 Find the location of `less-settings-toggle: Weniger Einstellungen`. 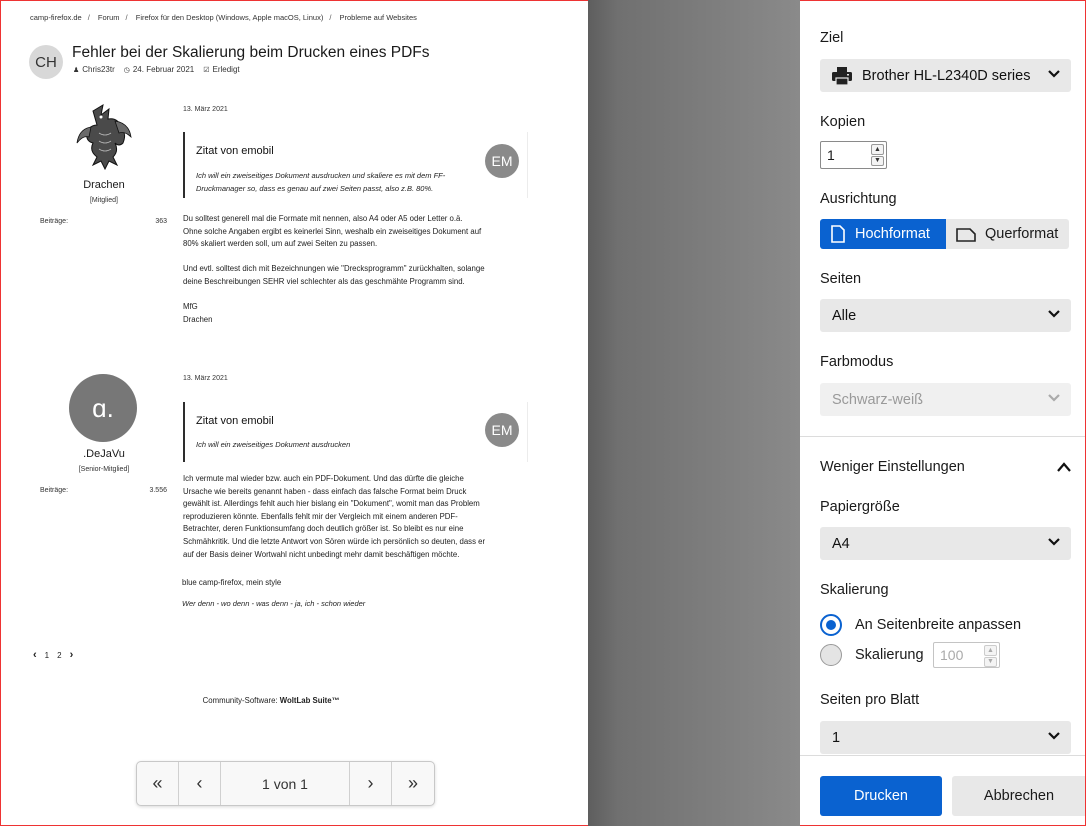

less-settings-toggle: Weniger Einstellungen is located at coordinates (945, 467).